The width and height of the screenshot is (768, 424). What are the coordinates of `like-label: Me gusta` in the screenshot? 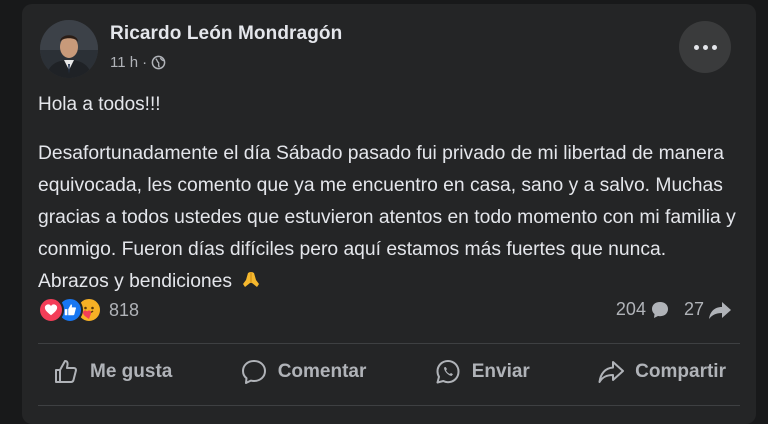 It's located at (131, 371).